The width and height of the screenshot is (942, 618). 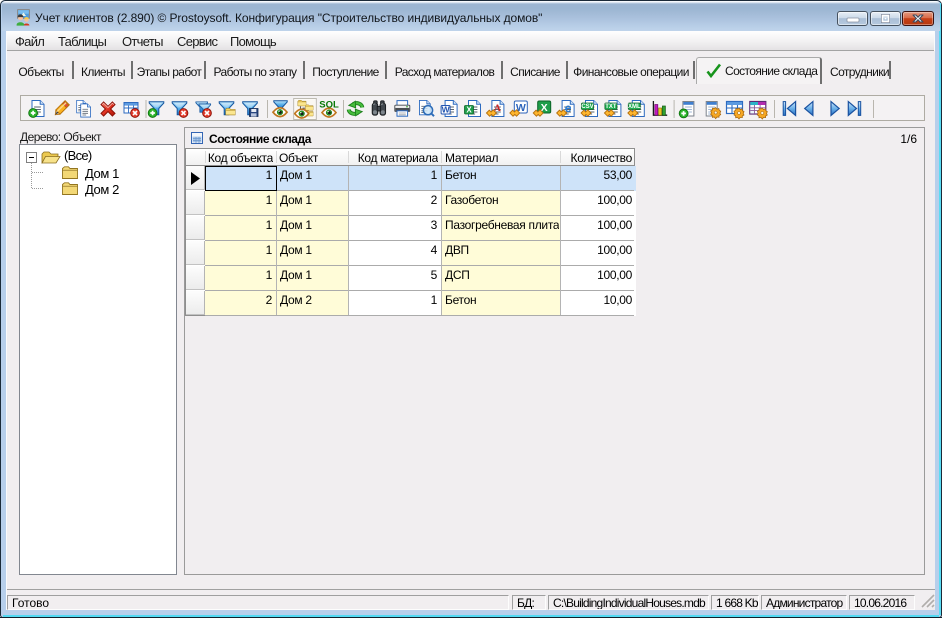 What do you see at coordinates (469, 110) in the screenshot?
I see `svg-text: X` at bounding box center [469, 110].